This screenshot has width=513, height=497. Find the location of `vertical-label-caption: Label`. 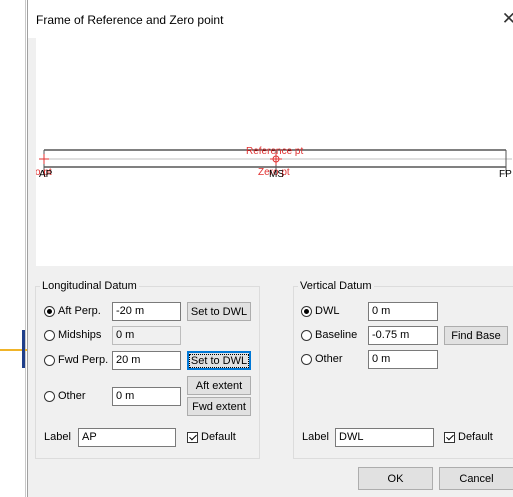

vertical-label-caption: Label is located at coordinates (315, 437).